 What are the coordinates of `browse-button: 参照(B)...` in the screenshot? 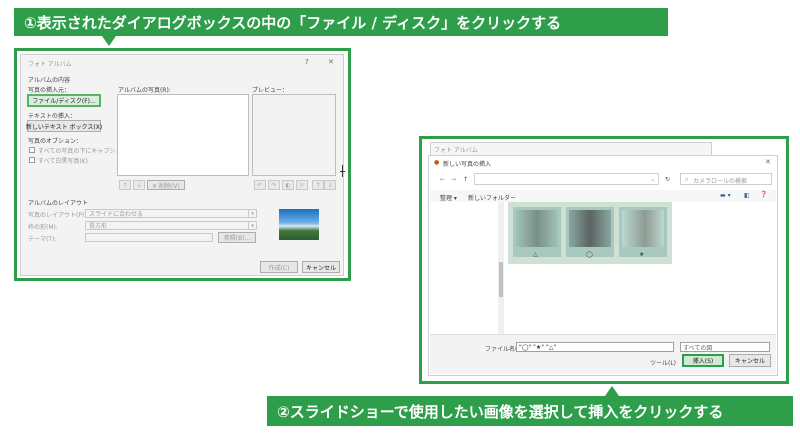 It's located at (237, 237).